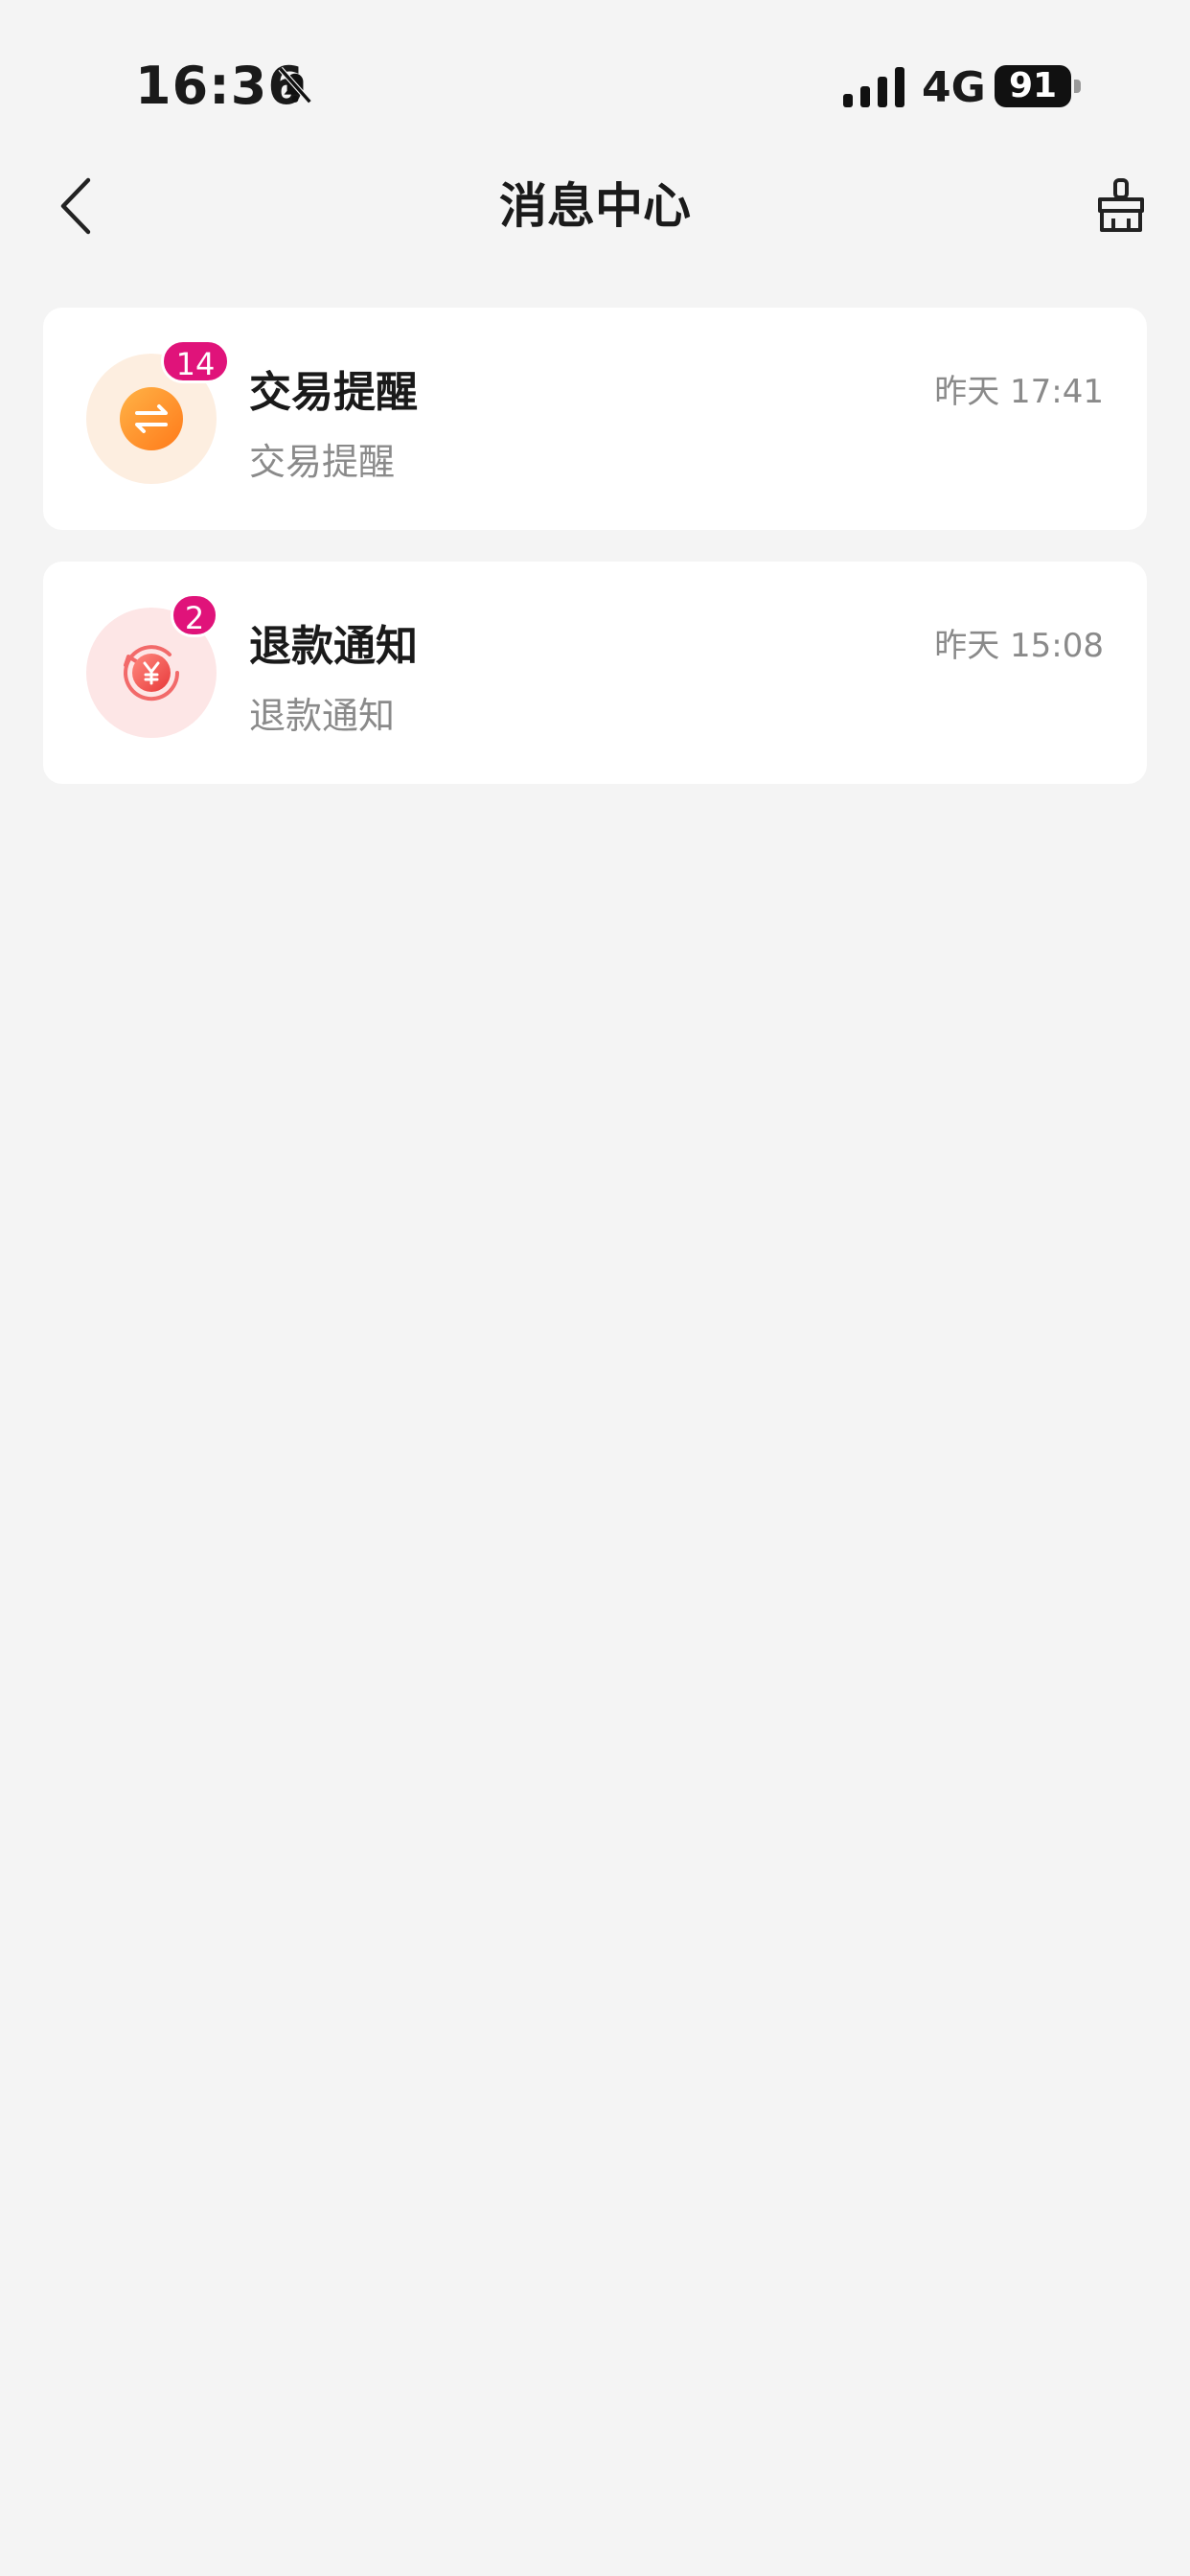 This screenshot has height=2576, width=1190. What do you see at coordinates (595, 419) in the screenshot?
I see `message-item-transaction: 14 交易提醒 交易提醒 昨天 17:41` at bounding box center [595, 419].